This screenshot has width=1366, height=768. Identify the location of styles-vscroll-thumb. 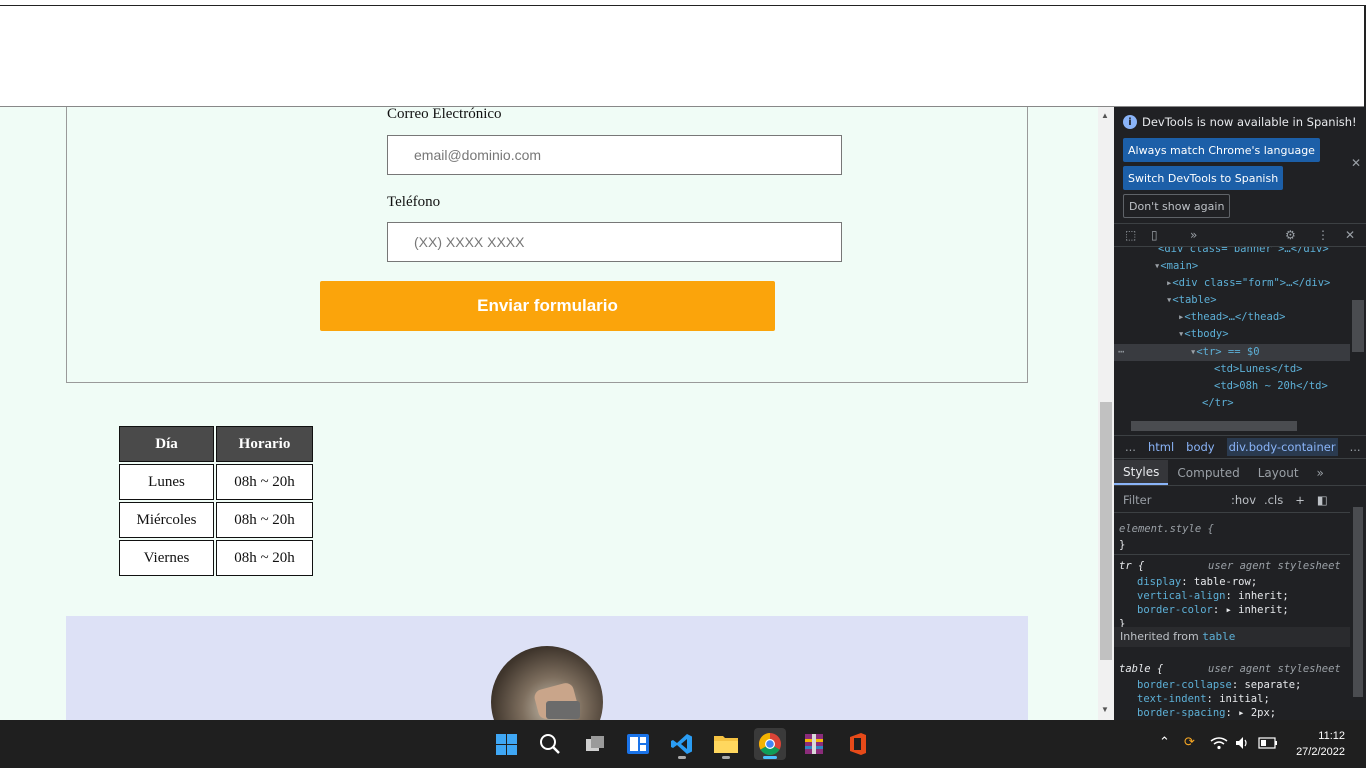
(1358, 602).